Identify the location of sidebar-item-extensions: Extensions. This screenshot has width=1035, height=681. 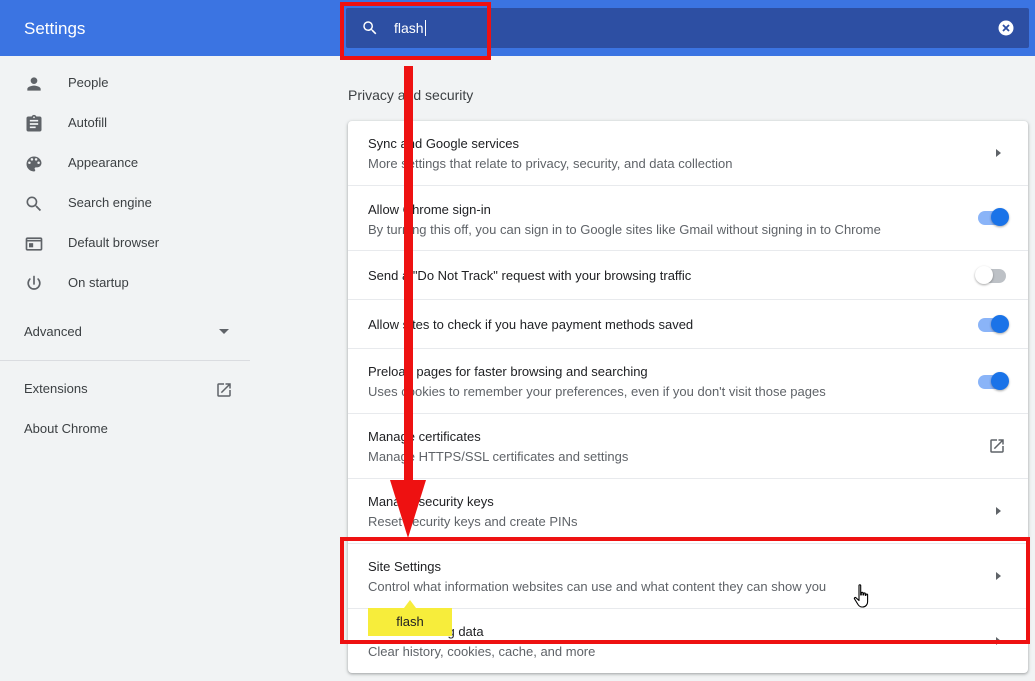
(56, 388).